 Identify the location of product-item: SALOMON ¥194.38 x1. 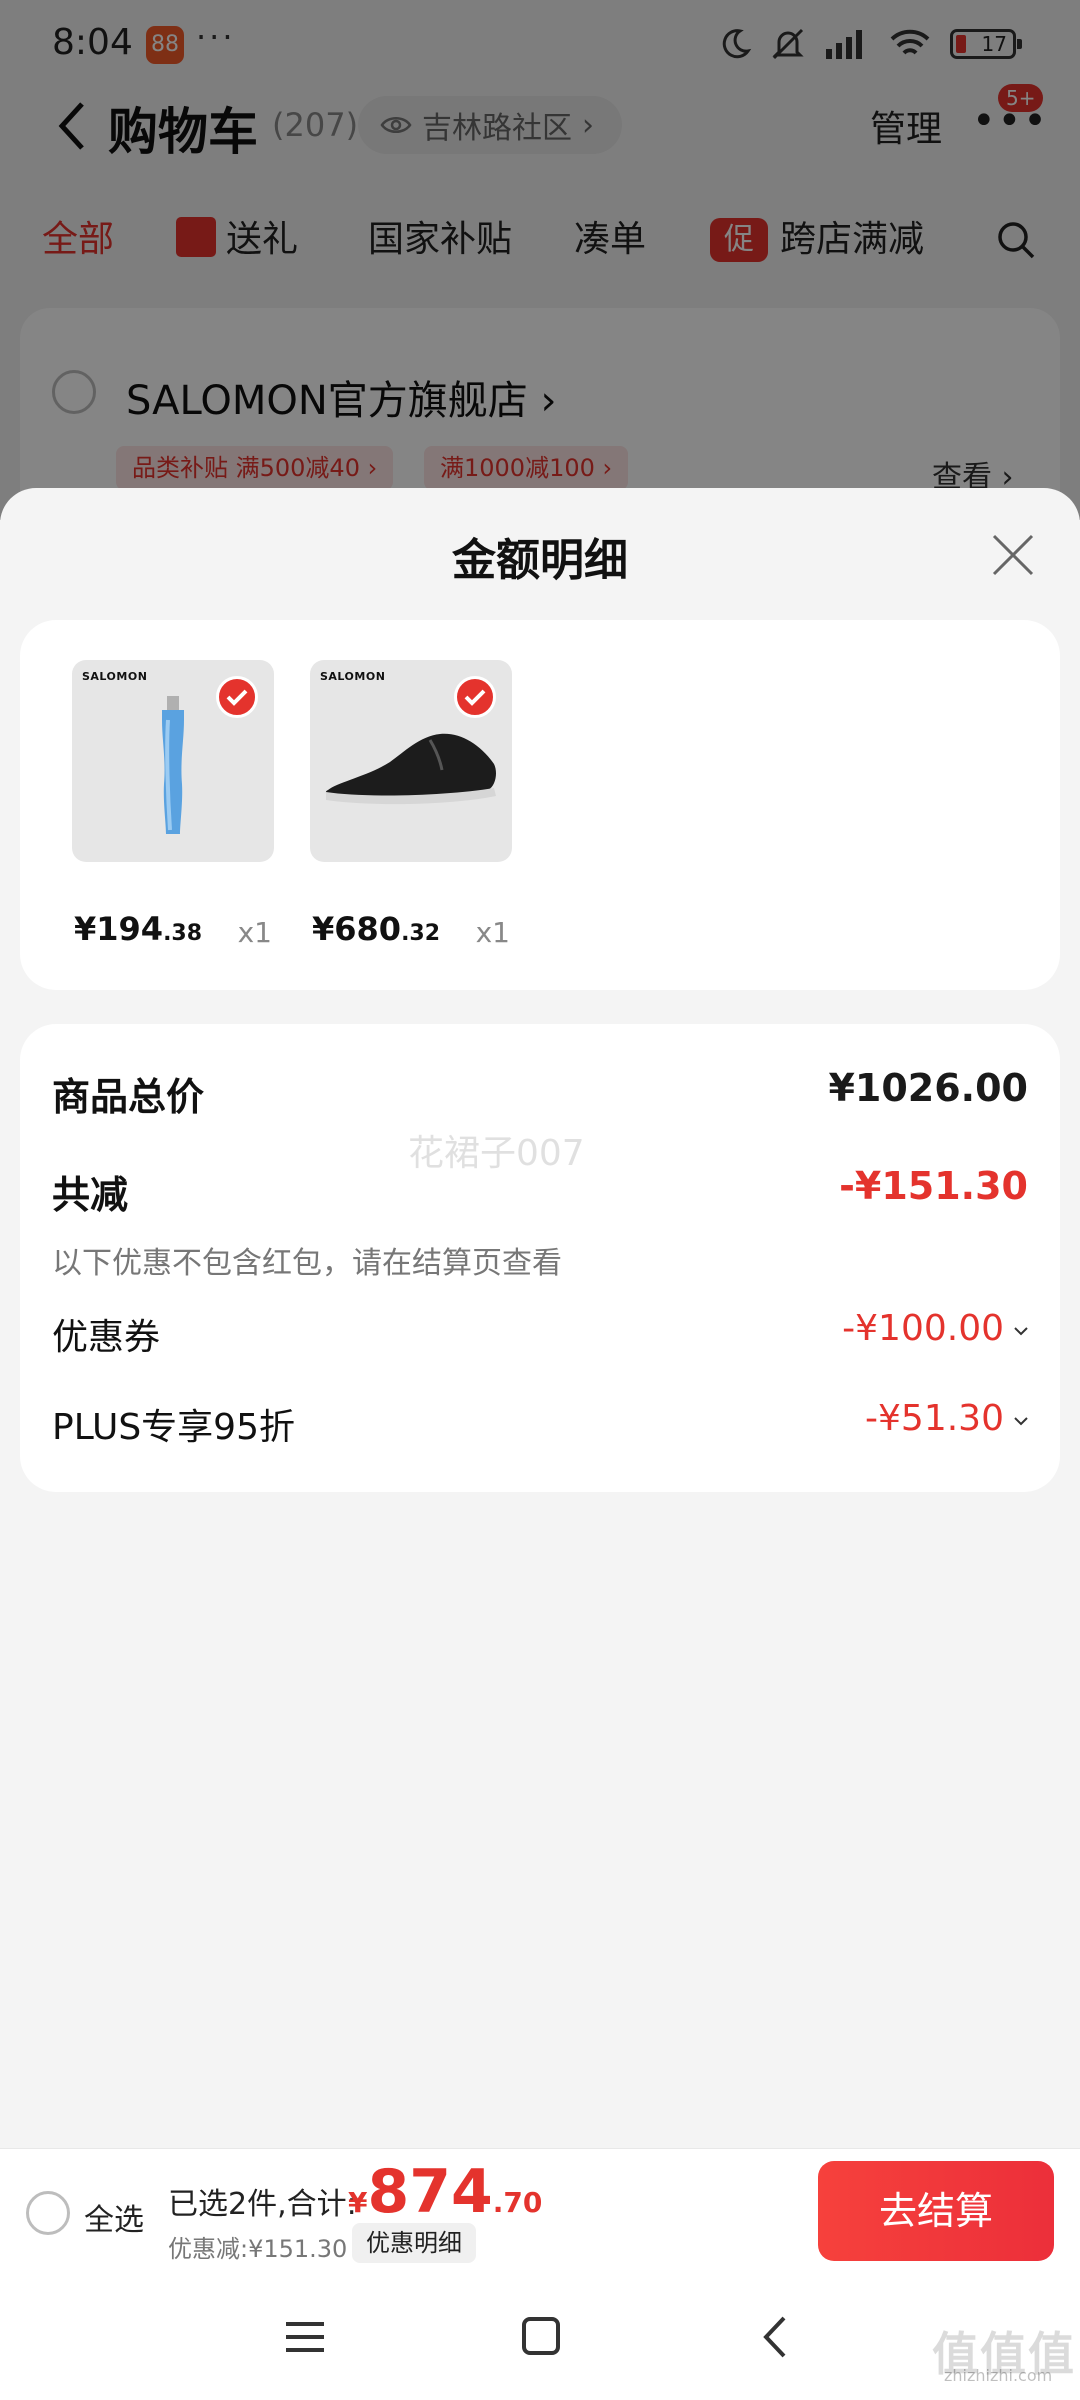
(173, 804).